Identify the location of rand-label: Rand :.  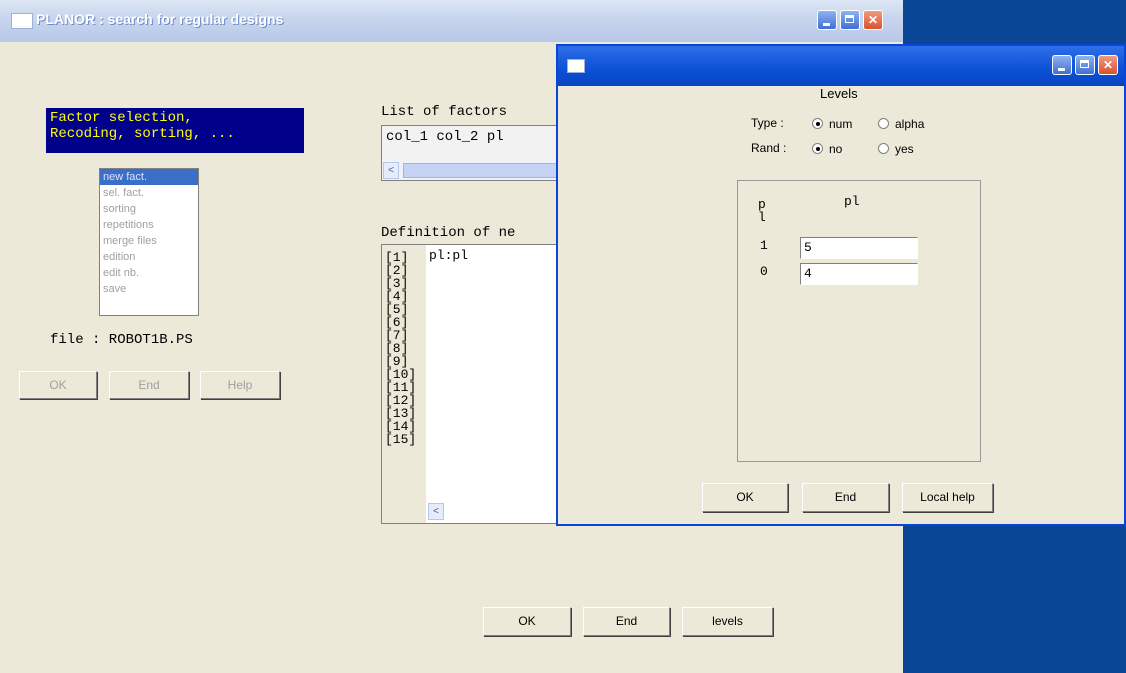
(769, 148).